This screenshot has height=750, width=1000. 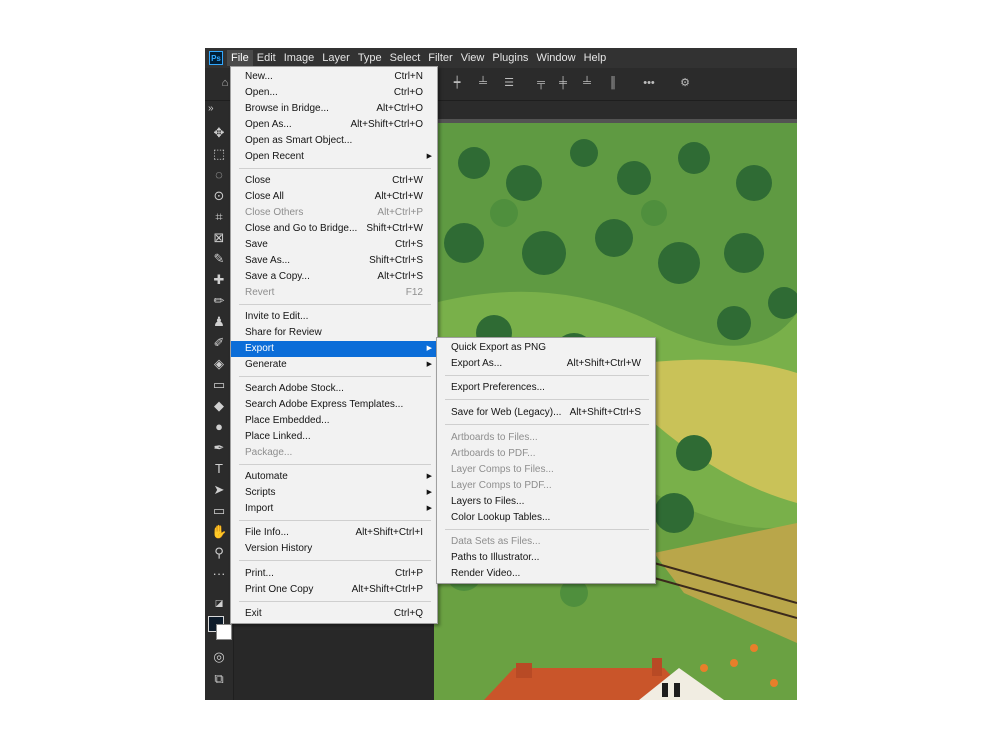 What do you see at coordinates (224, 632) in the screenshot?
I see `background-color-swatch` at bounding box center [224, 632].